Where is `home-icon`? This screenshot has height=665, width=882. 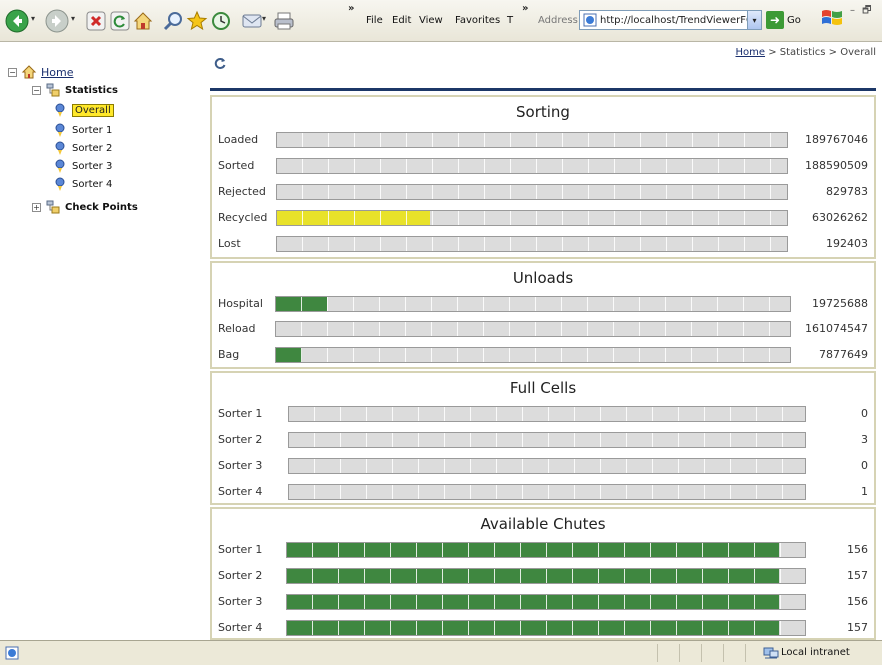 home-icon is located at coordinates (143, 21).